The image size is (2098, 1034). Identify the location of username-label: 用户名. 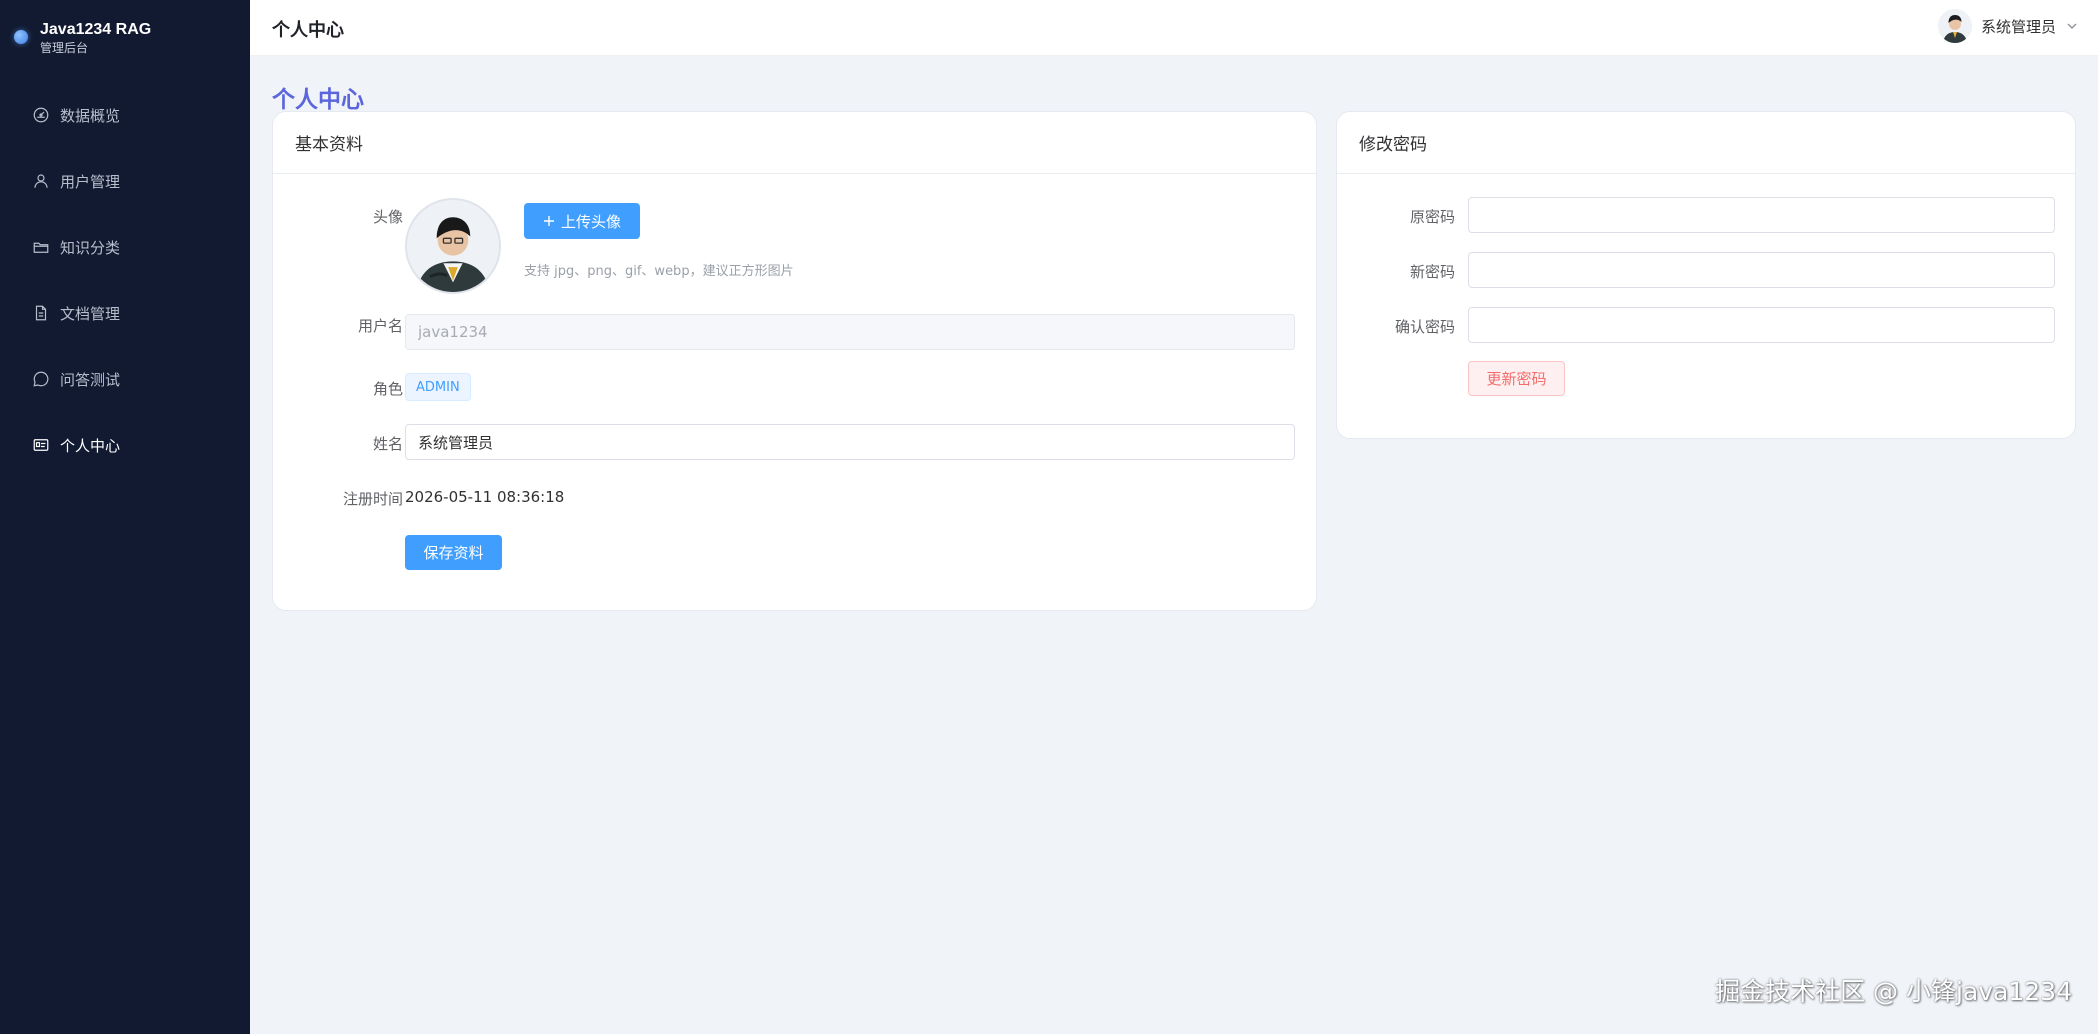
(380, 326).